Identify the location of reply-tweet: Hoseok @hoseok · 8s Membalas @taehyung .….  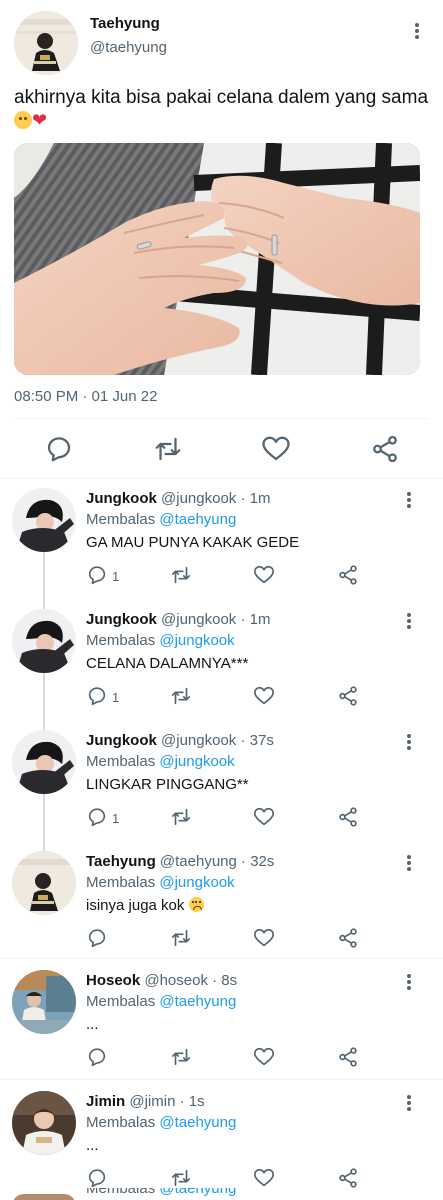
(221, 1021).